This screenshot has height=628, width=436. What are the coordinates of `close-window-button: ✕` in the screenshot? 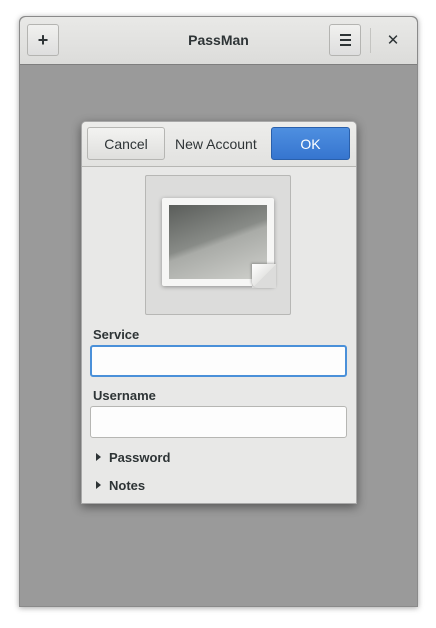 It's located at (393, 40).